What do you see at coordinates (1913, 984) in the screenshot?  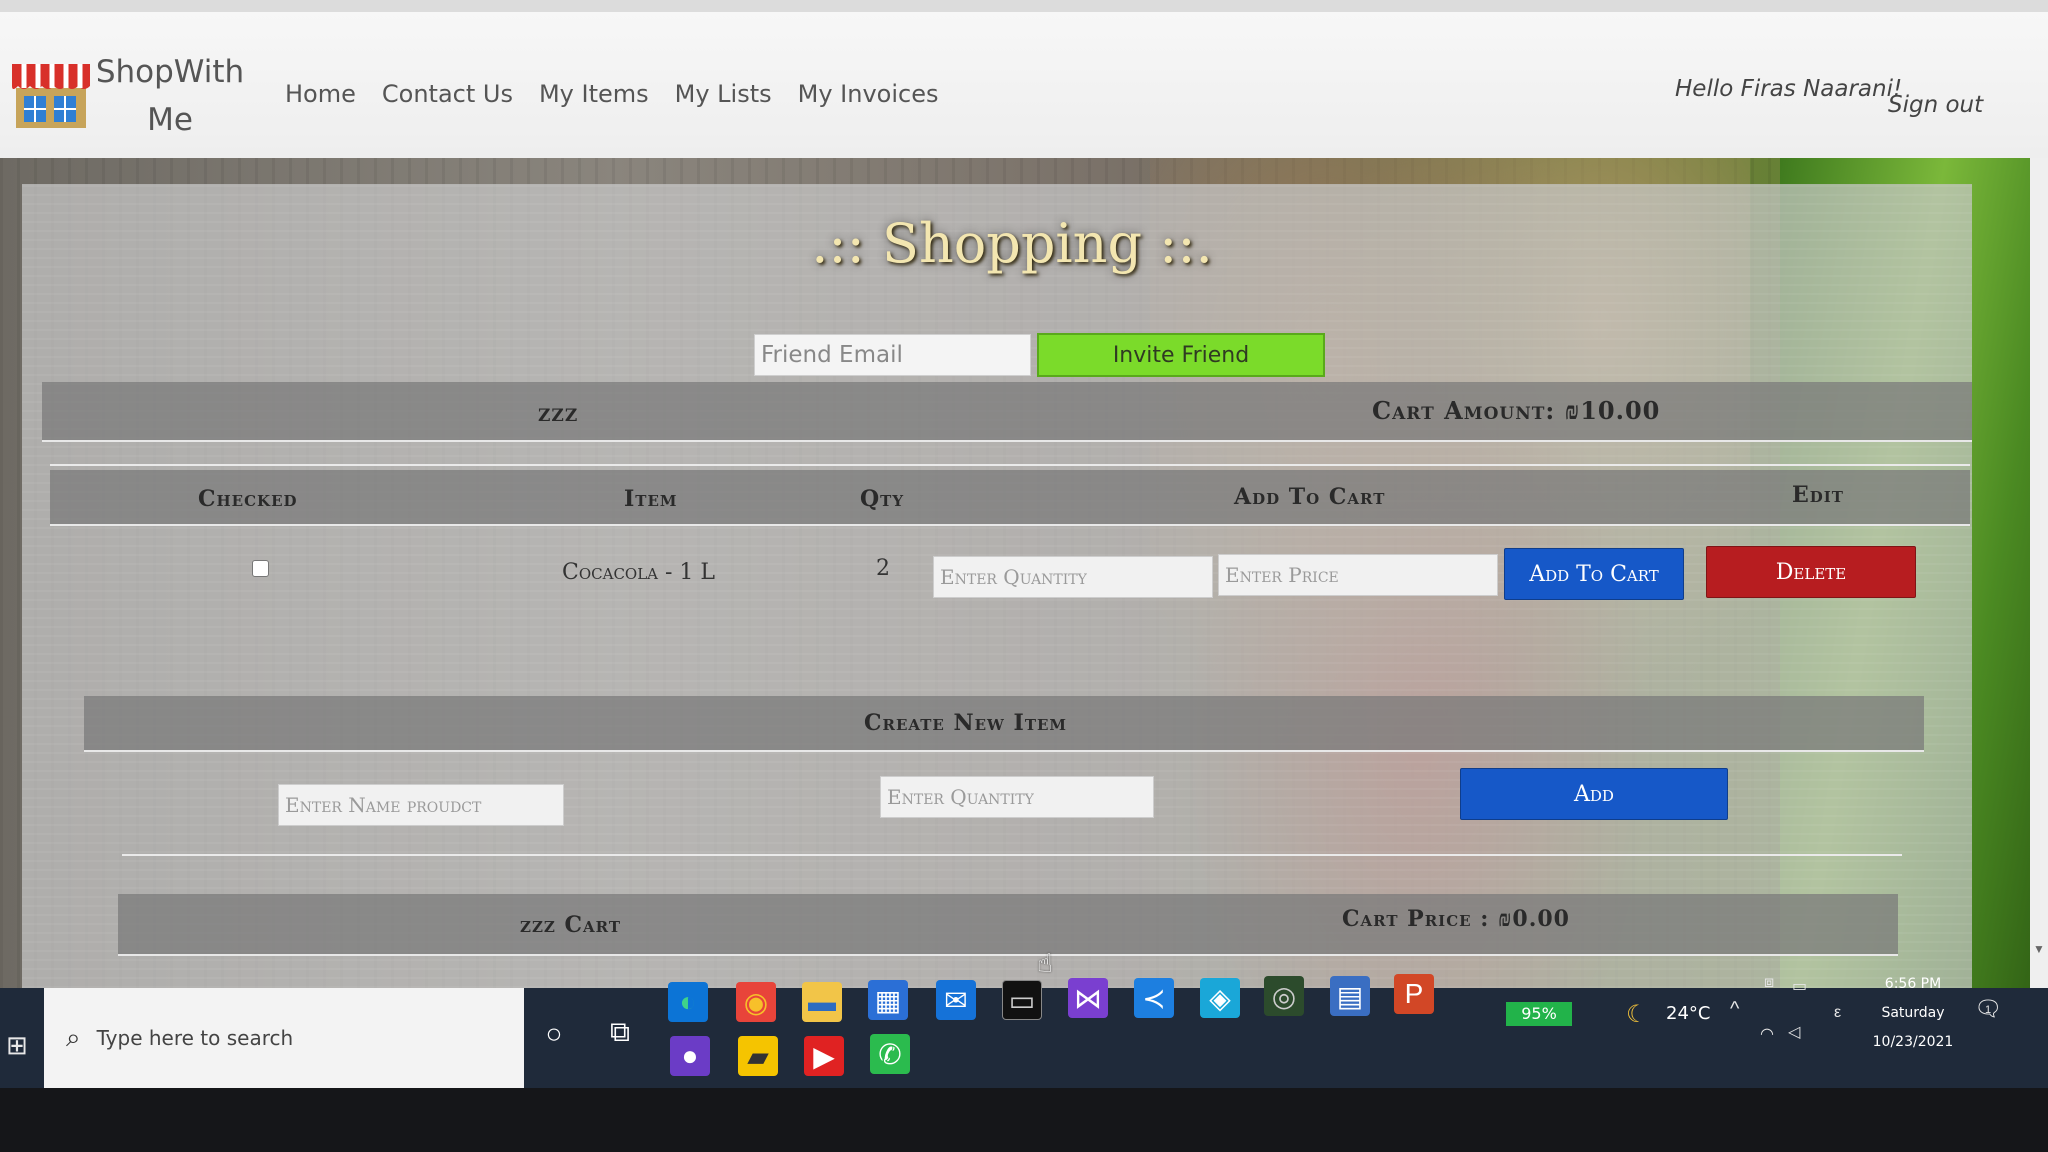 I see `clock-time: 6:56 PM` at bounding box center [1913, 984].